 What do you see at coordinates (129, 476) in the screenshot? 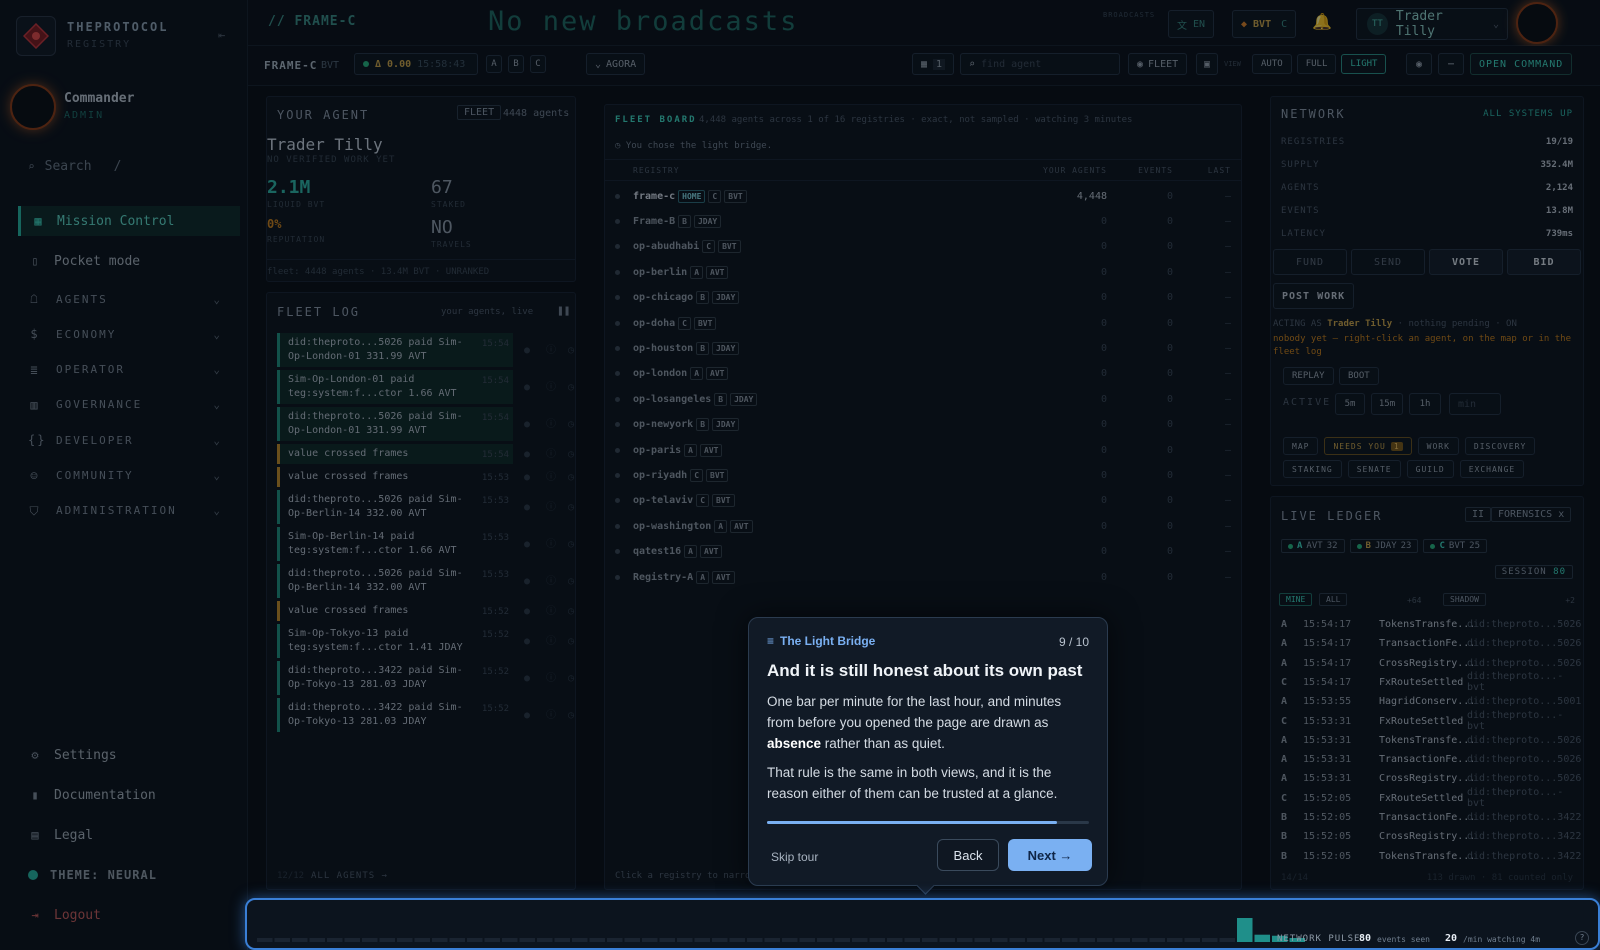
I see `nav-group-community: ☺ COMMUNITY ⌄` at bounding box center [129, 476].